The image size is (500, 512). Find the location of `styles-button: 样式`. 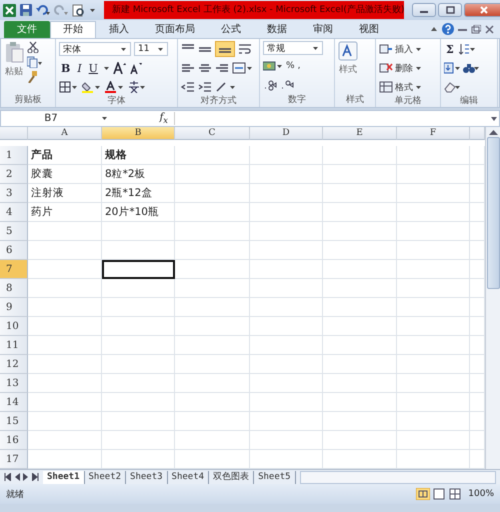

styles-button: 样式 is located at coordinates (348, 67).